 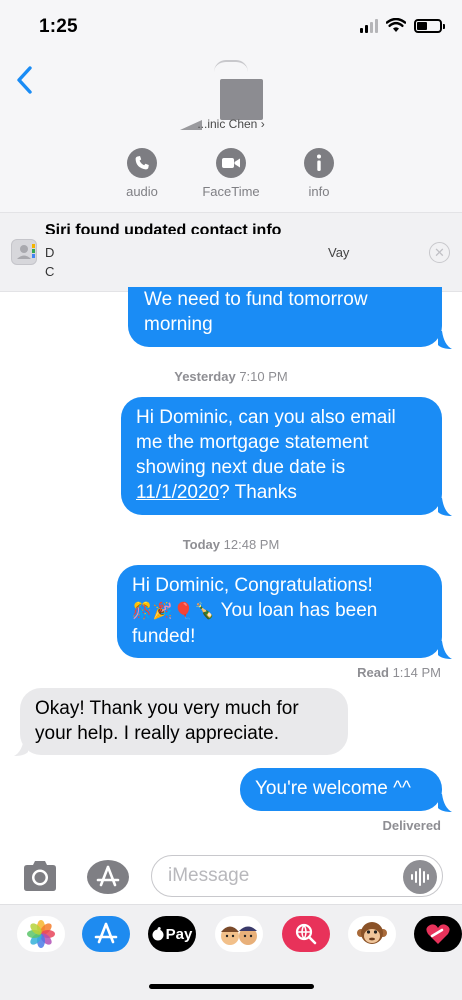 What do you see at coordinates (396, 25) in the screenshot?
I see `wifi-icon` at bounding box center [396, 25].